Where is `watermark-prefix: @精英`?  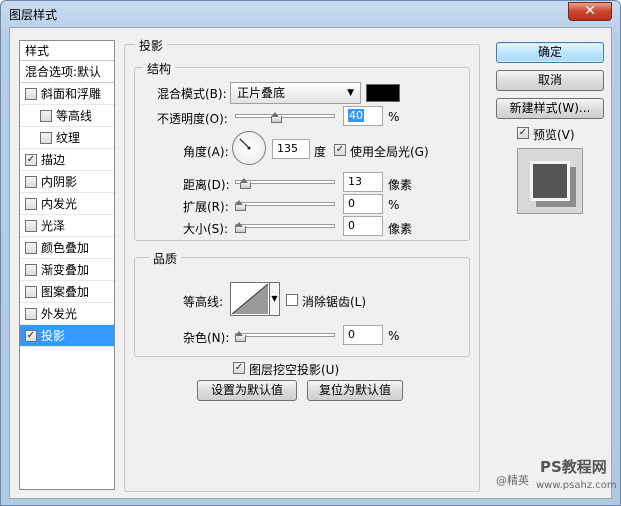
watermark-prefix: @精英 is located at coordinates (512, 480).